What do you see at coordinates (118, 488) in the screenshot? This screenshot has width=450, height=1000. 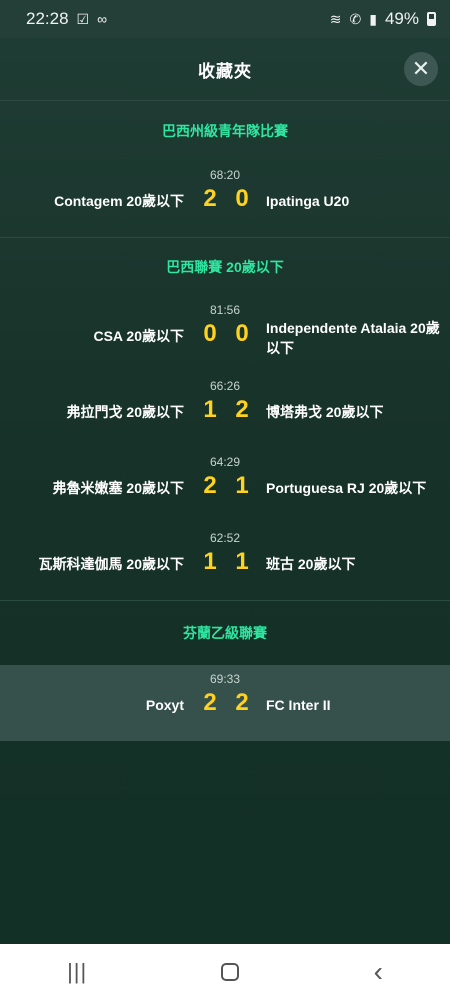 I see `home-team: 弗魯米嫩塞 20歲以下` at bounding box center [118, 488].